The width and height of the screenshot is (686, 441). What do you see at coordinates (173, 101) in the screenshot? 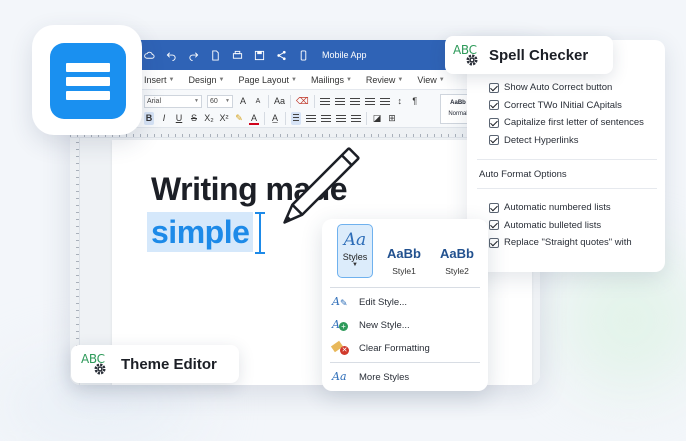
I see `font-name-select: Arial ▼` at bounding box center [173, 101].